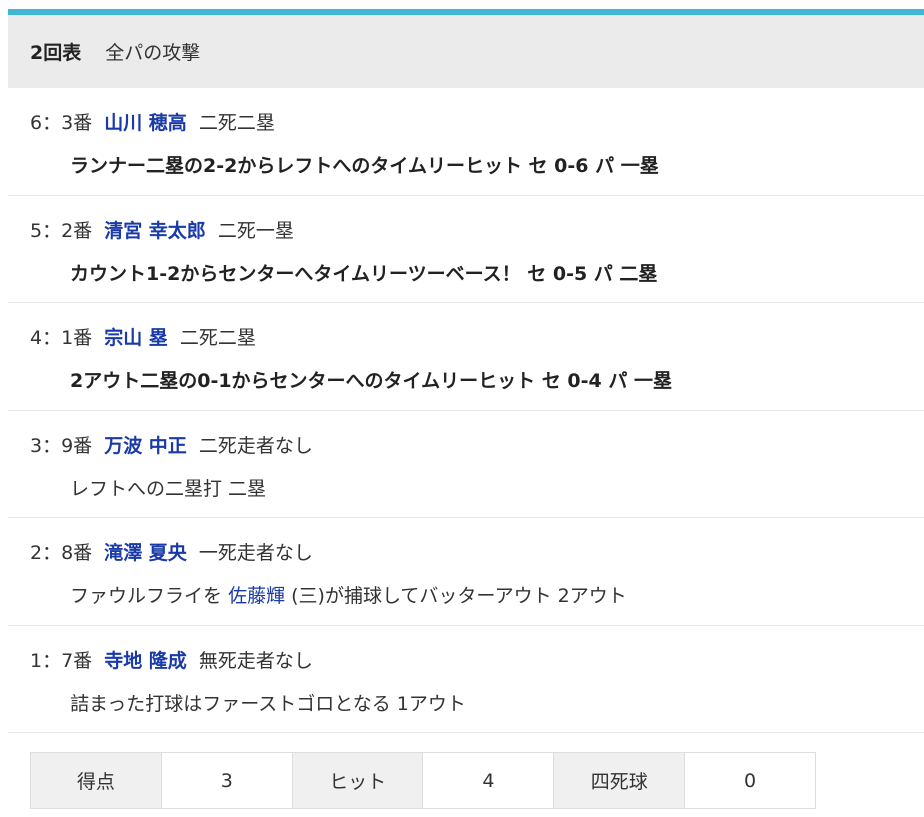 This screenshot has width=924, height=817. I want to click on play-result: ファウルフライを 佐藤輝 (三)が捕球してバッターアウト 2アウト, so click(477, 596).